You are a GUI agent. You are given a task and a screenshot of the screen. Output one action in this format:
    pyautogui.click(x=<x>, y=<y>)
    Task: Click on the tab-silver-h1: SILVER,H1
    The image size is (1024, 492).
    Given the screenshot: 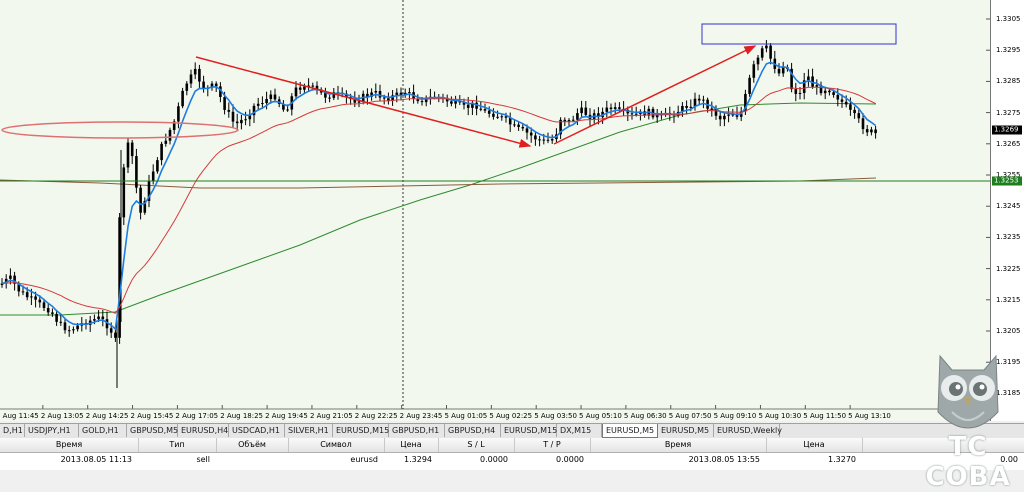 What is the action you would take?
    pyautogui.click(x=309, y=430)
    